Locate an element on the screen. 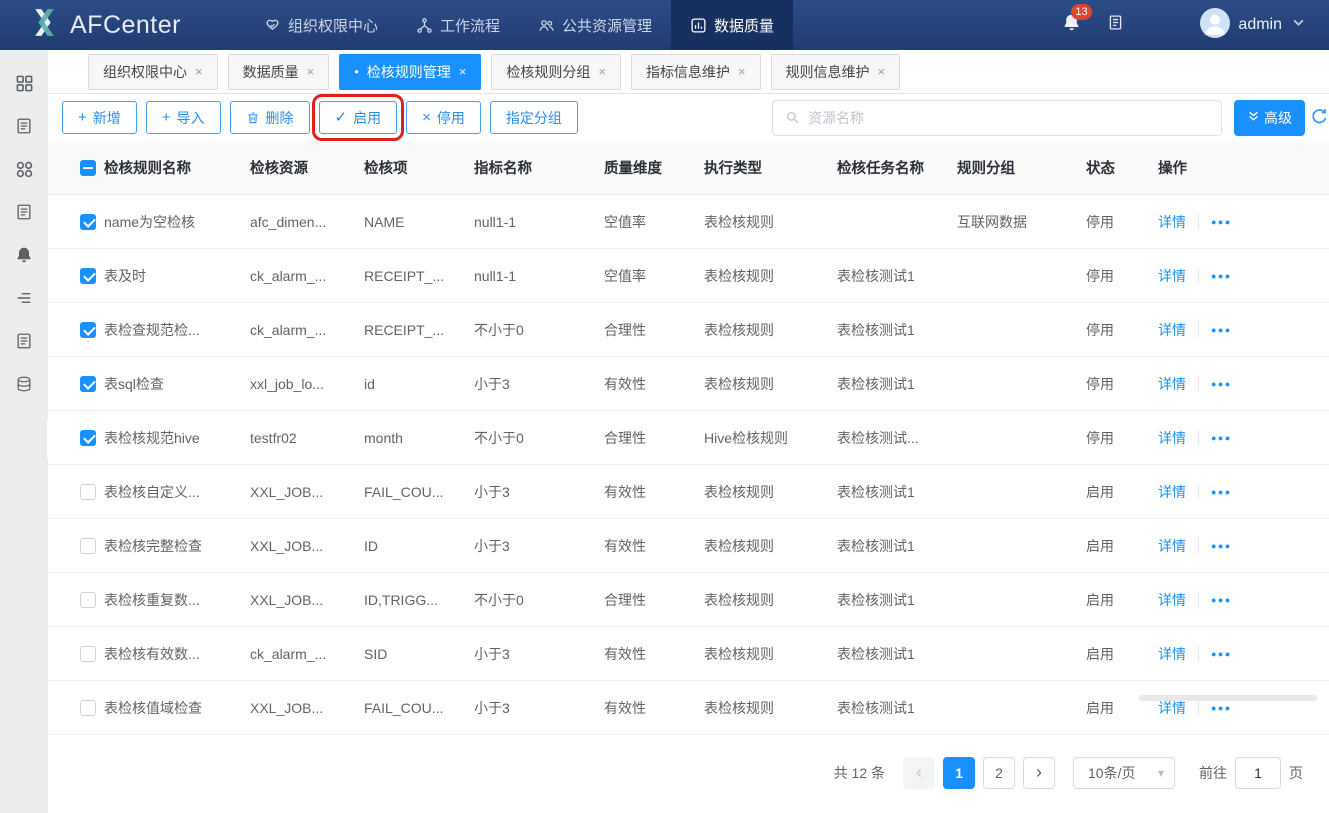  cell-dimension: 有效性 is located at coordinates (625, 653).